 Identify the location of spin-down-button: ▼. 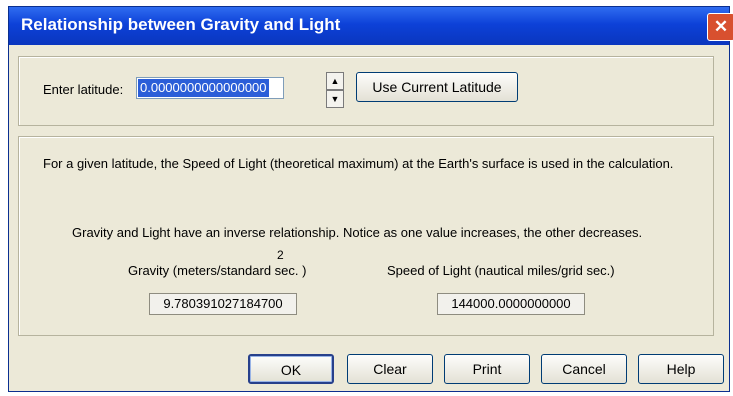
(335, 99).